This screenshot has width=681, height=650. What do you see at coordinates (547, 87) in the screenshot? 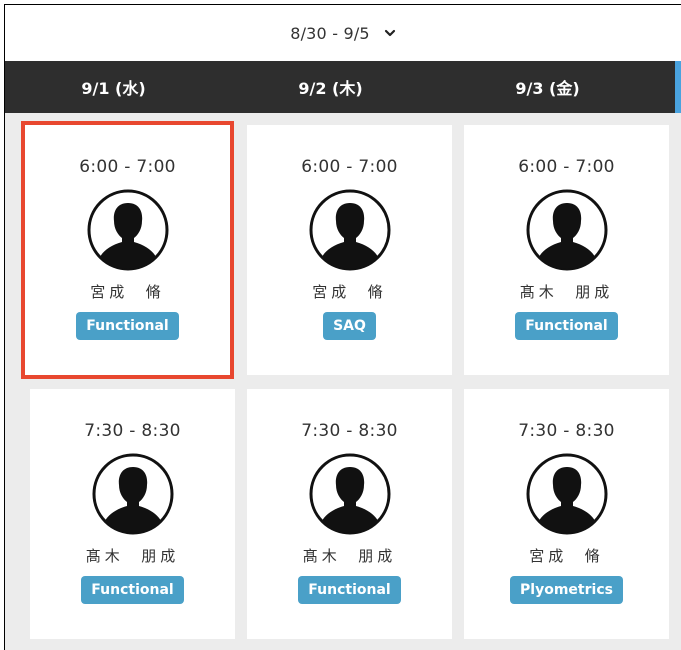
I see `day-tab-3: 9/3 (金)` at bounding box center [547, 87].